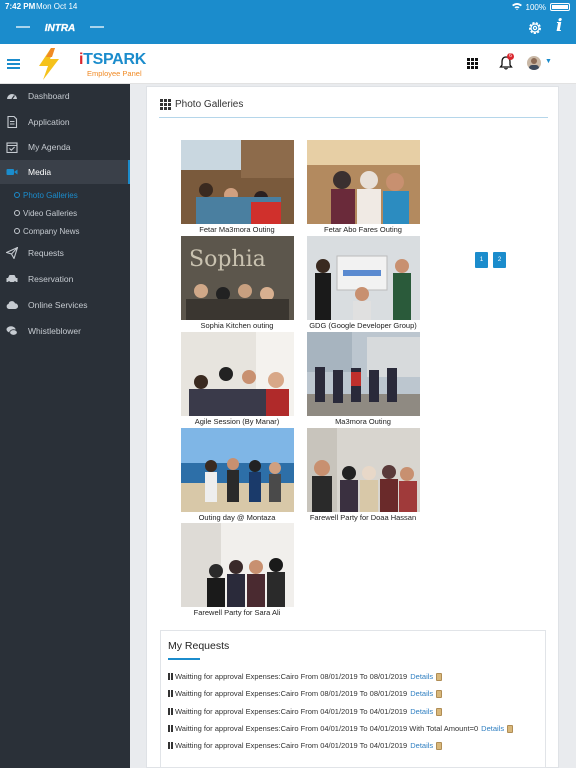 Image resolution: width=576 pixels, height=768 pixels. What do you see at coordinates (65, 279) in the screenshot?
I see `sidebar-item-reservation: Reservation` at bounding box center [65, 279].